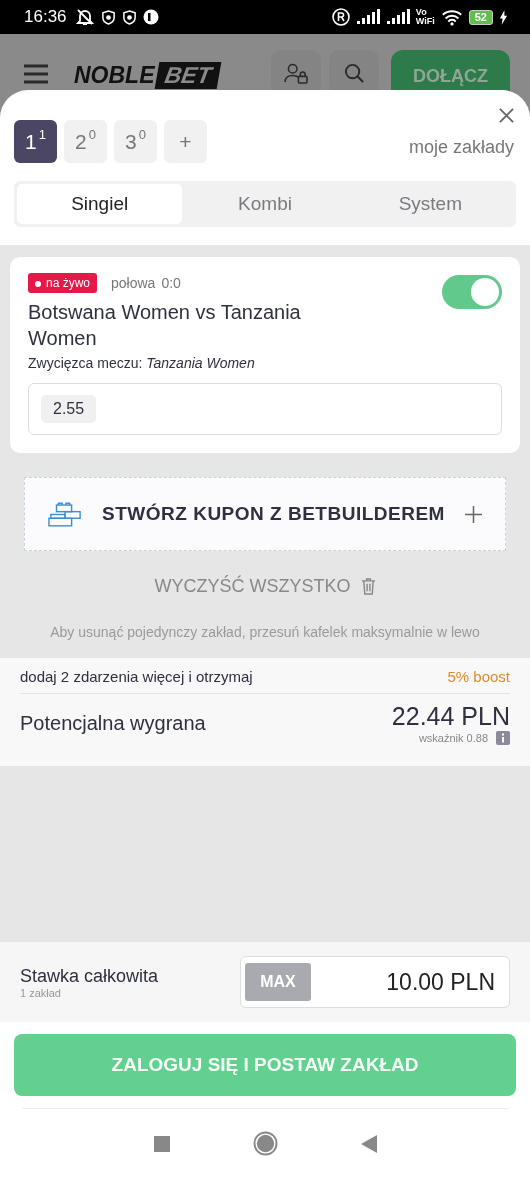 This screenshot has width=530, height=1178. What do you see at coordinates (503, 738) in the screenshot?
I see `info-icon` at bounding box center [503, 738].